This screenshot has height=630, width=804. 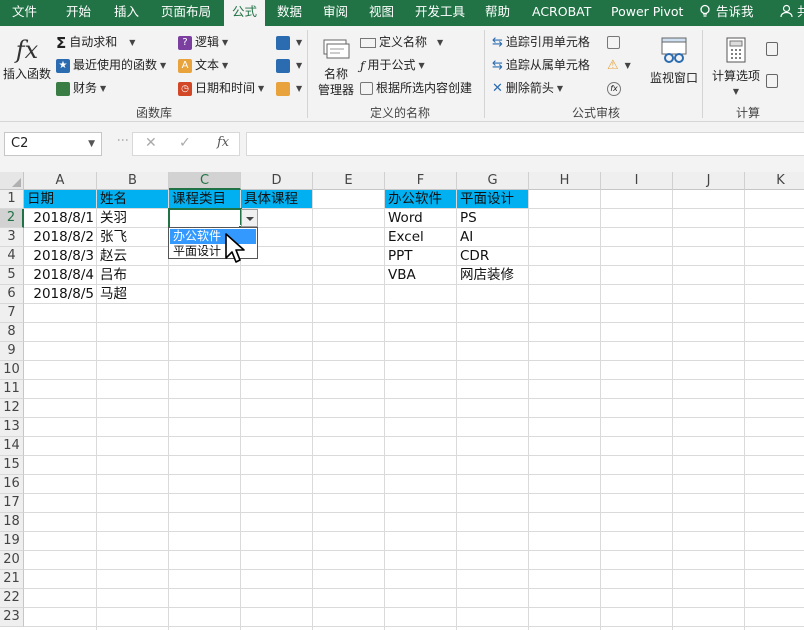 What do you see at coordinates (773, 80) in the screenshot?
I see `calculate-sheet-button` at bounding box center [773, 80].